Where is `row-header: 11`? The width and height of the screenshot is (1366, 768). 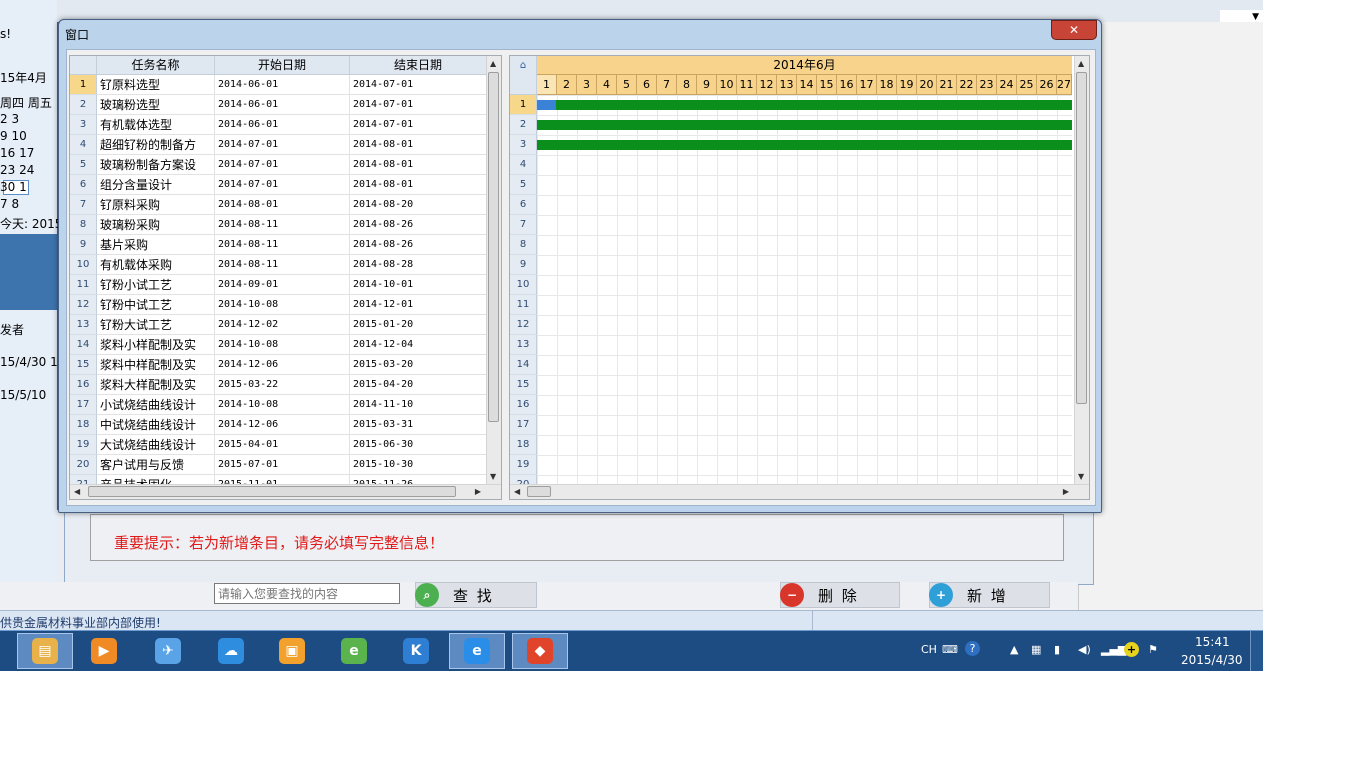
row-header: 11 is located at coordinates (83, 285).